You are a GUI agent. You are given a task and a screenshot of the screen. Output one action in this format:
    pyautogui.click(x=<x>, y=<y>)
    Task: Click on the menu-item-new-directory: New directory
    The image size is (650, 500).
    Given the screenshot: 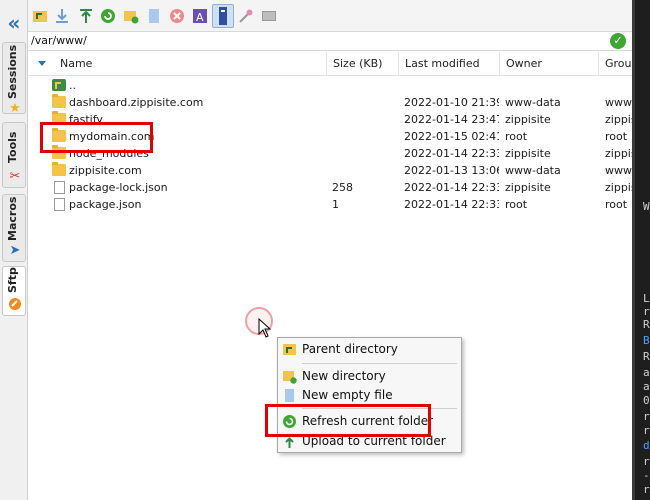 What is the action you would take?
    pyautogui.click(x=369, y=376)
    